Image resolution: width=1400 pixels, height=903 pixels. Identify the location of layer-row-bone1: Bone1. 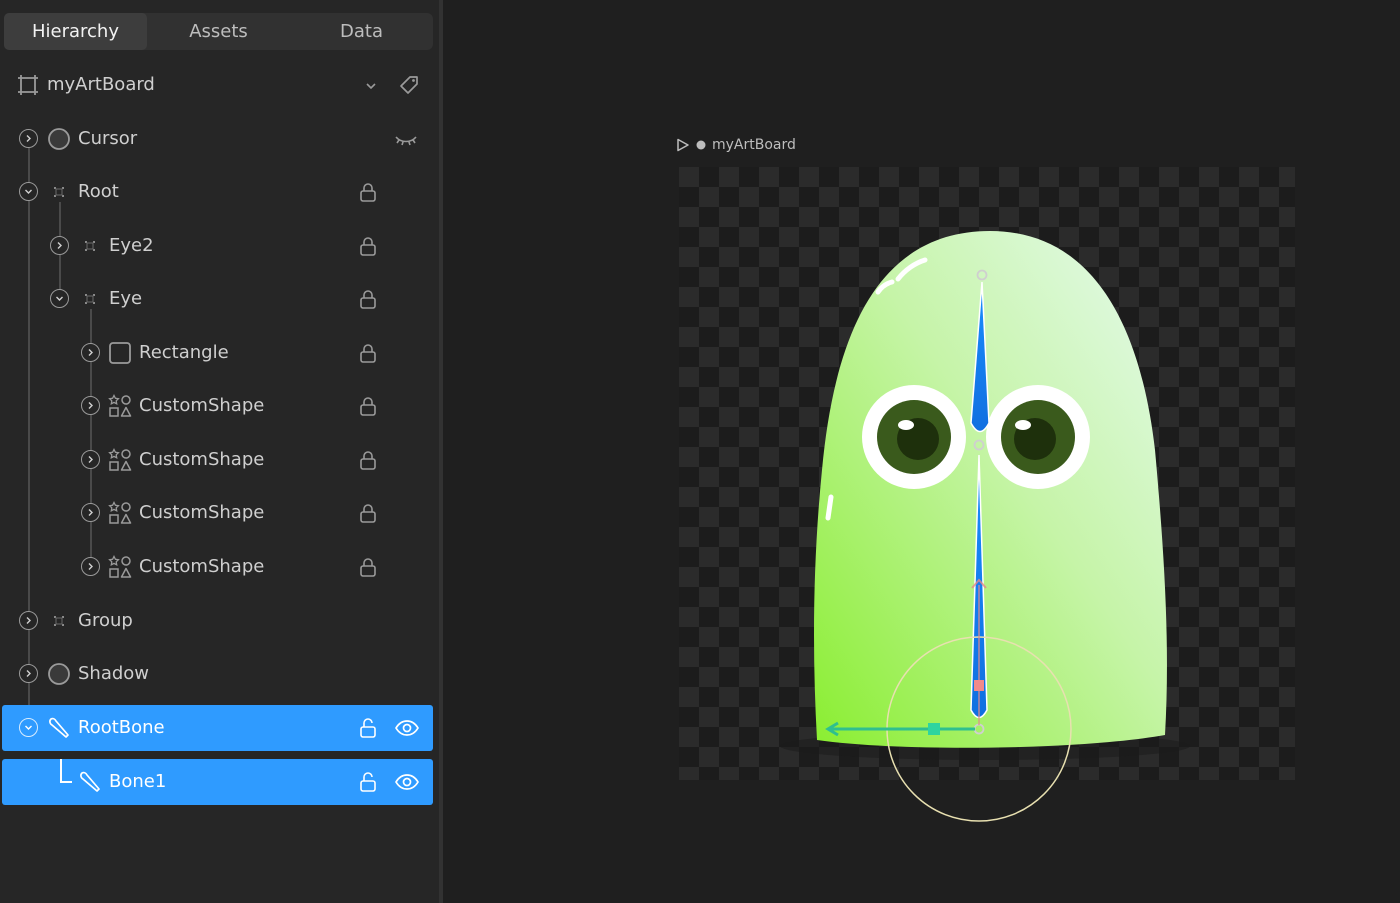
(217, 782).